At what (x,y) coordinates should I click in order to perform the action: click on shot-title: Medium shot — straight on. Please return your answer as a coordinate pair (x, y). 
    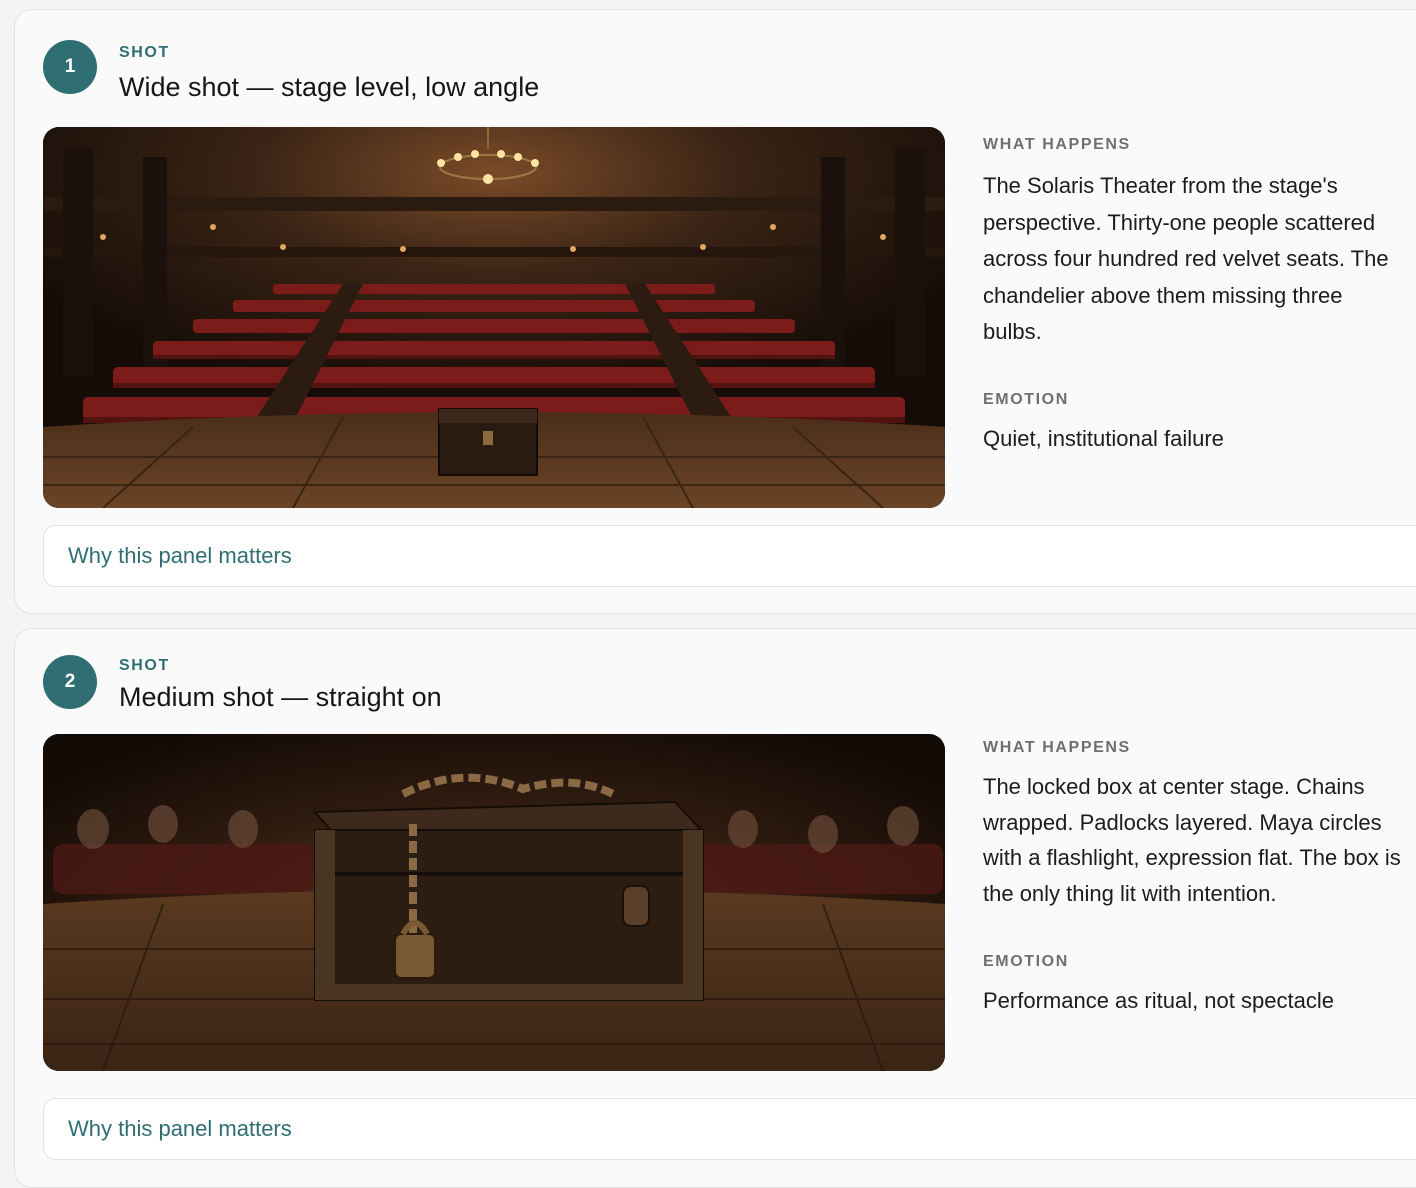
    Looking at the image, I should click on (280, 697).